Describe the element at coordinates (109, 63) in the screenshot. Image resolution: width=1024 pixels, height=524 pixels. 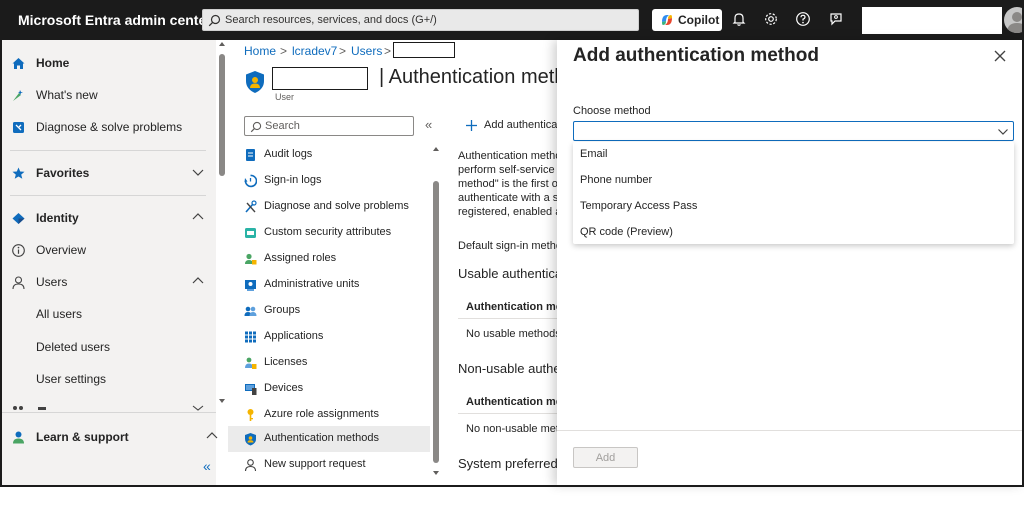
I see `nav-home: Home` at that location.